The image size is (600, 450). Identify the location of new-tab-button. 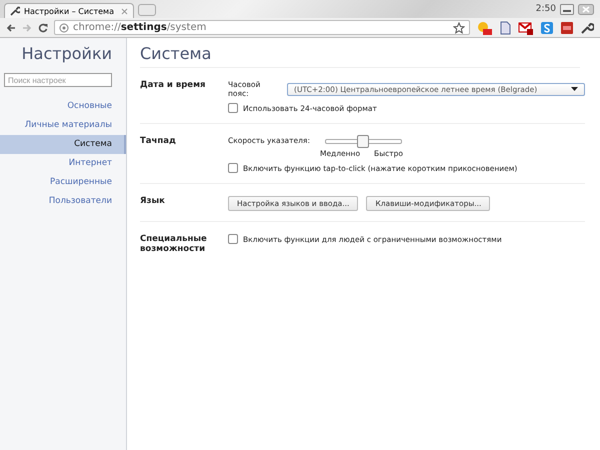
(147, 10).